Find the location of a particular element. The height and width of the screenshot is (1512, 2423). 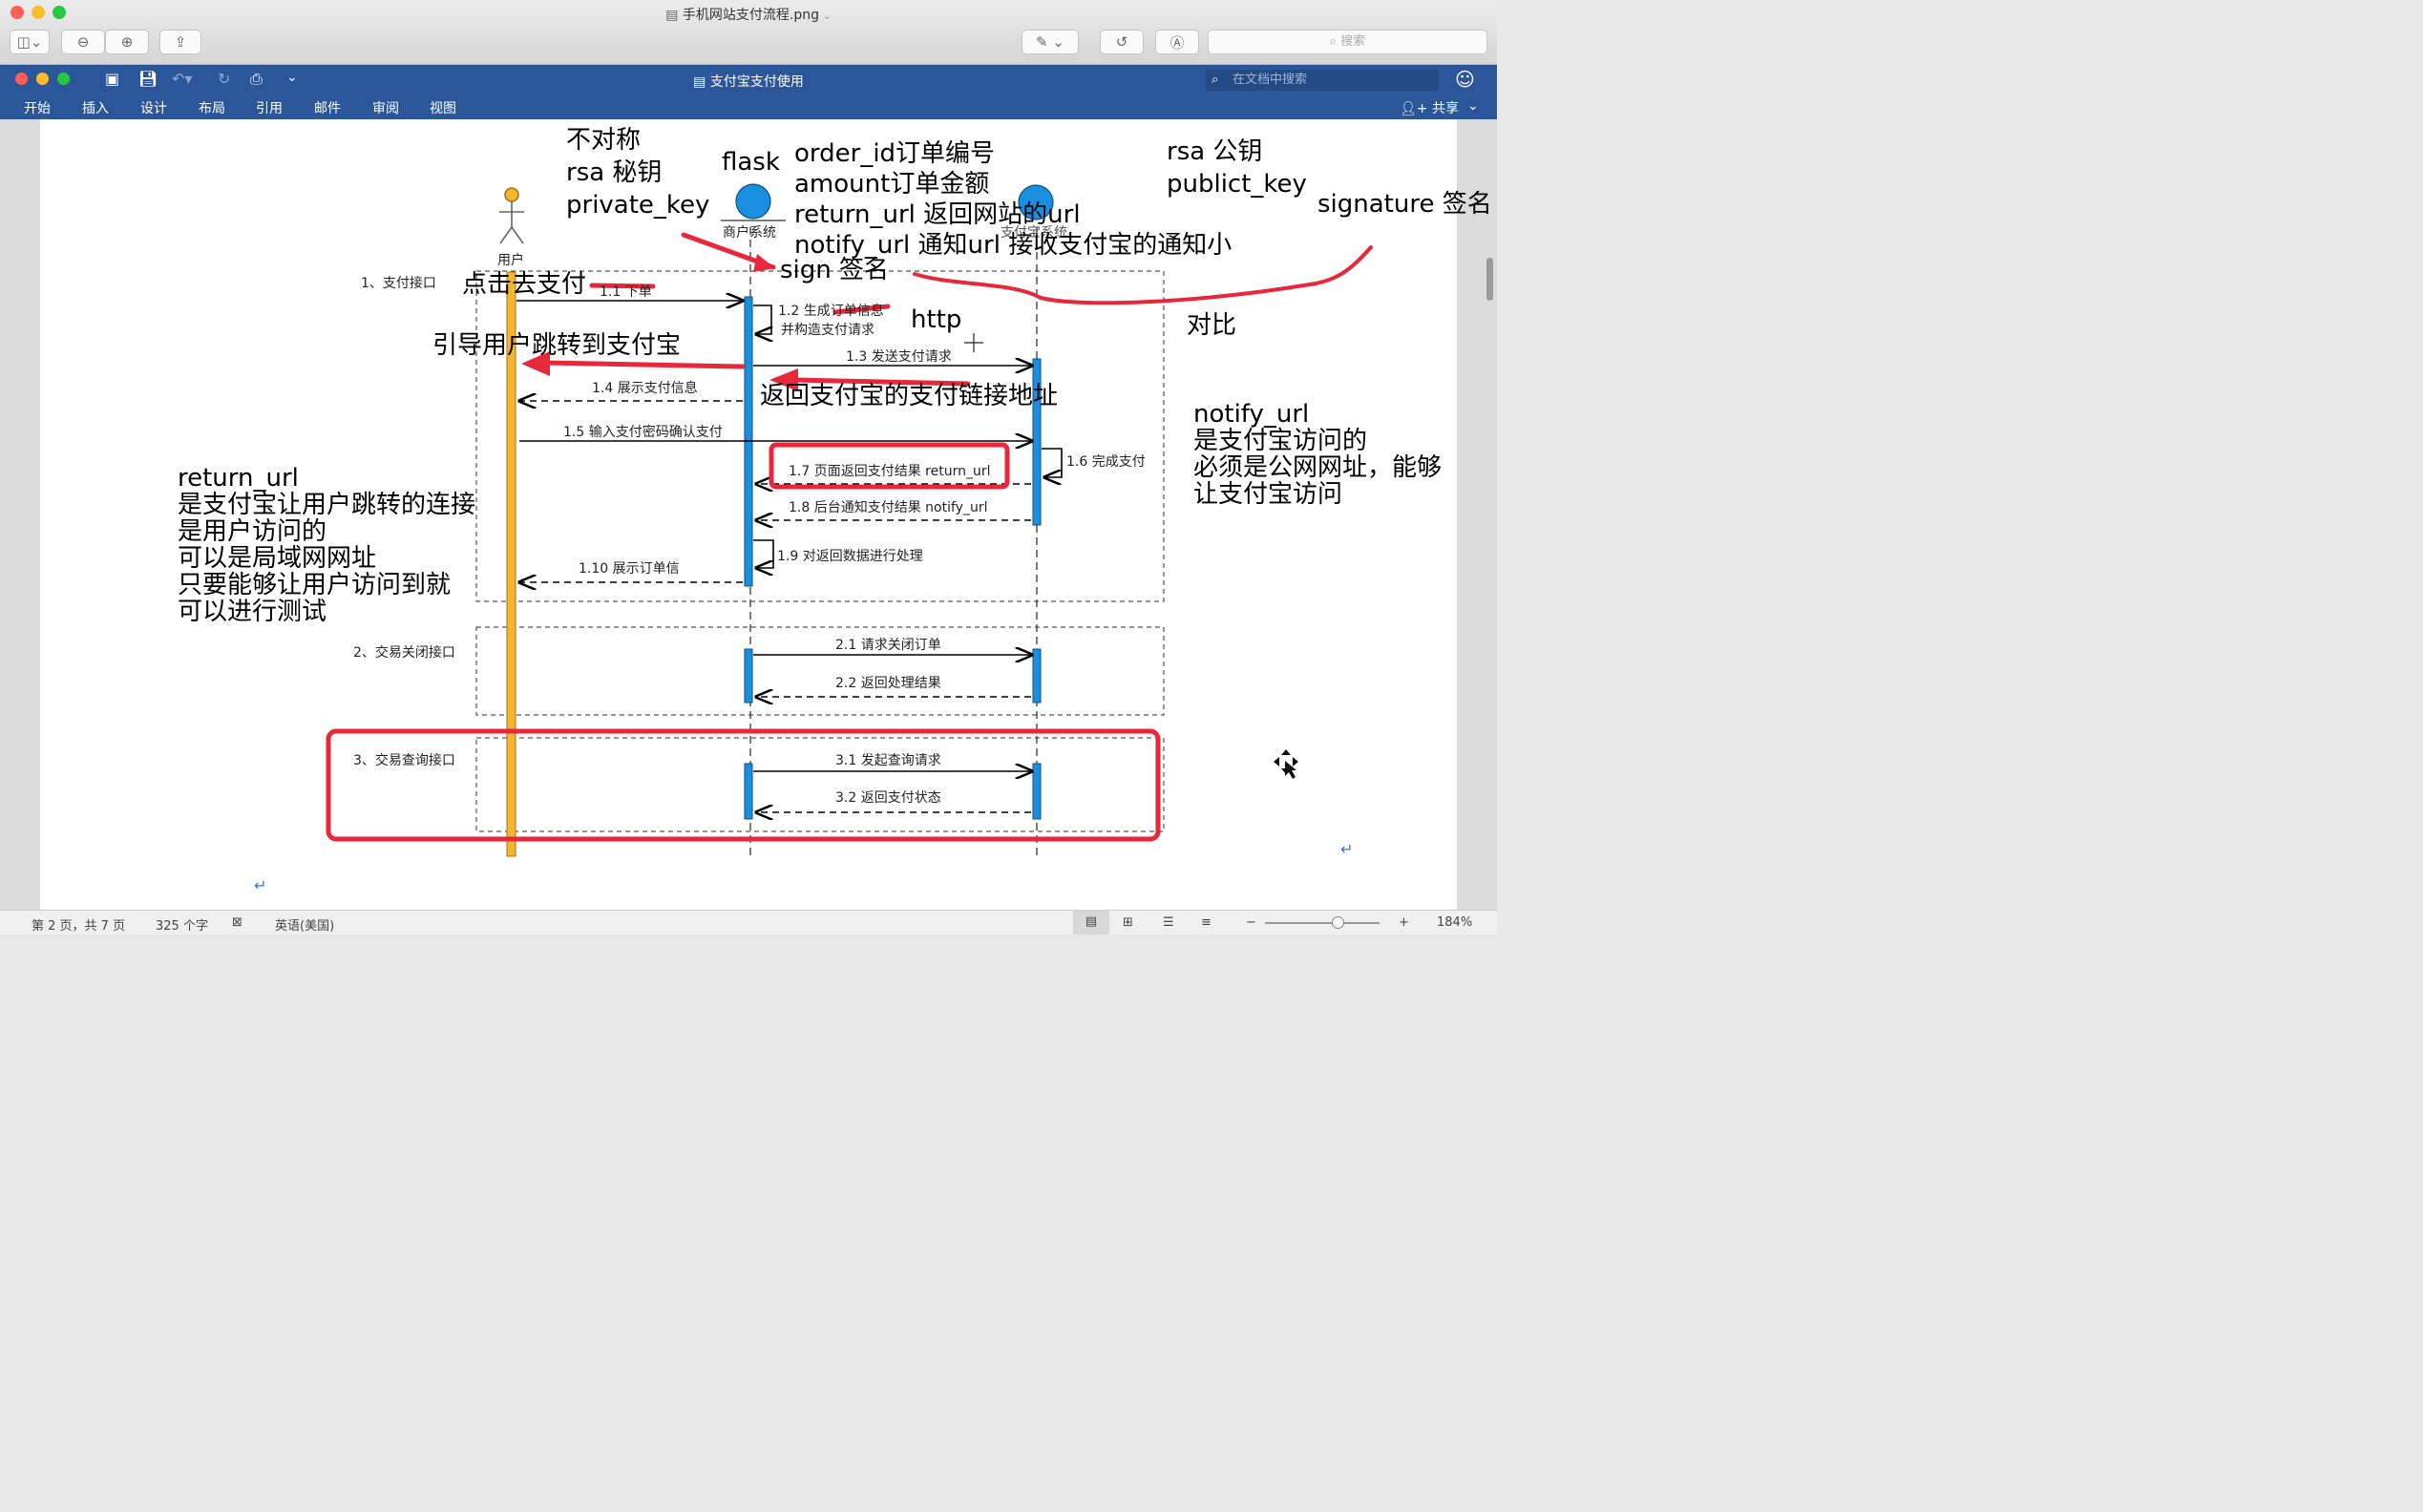

message-label-1-2b: 并构造支付请求 is located at coordinates (827, 330).